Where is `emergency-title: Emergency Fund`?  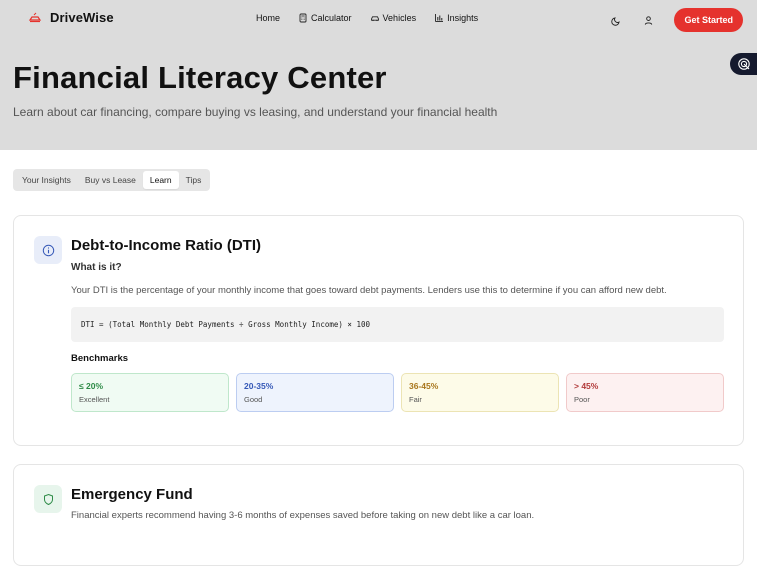
emergency-title: Emergency Fund is located at coordinates (132, 494).